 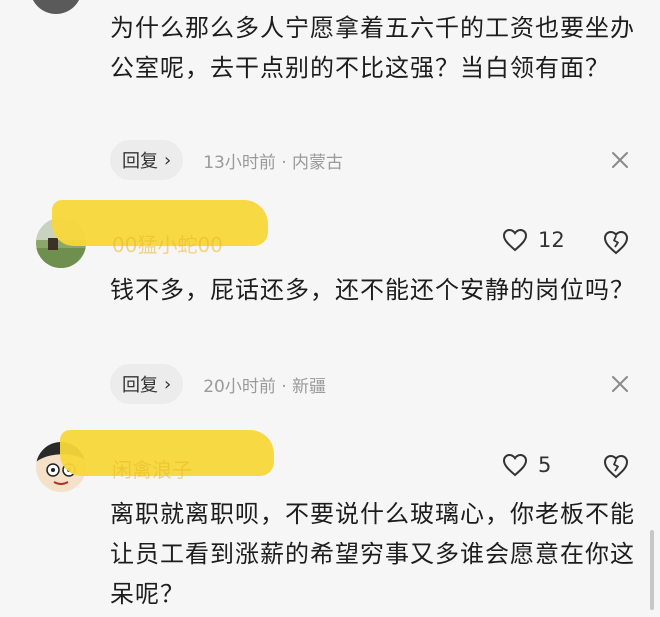 I want to click on like-count: 12, so click(x=551, y=240).